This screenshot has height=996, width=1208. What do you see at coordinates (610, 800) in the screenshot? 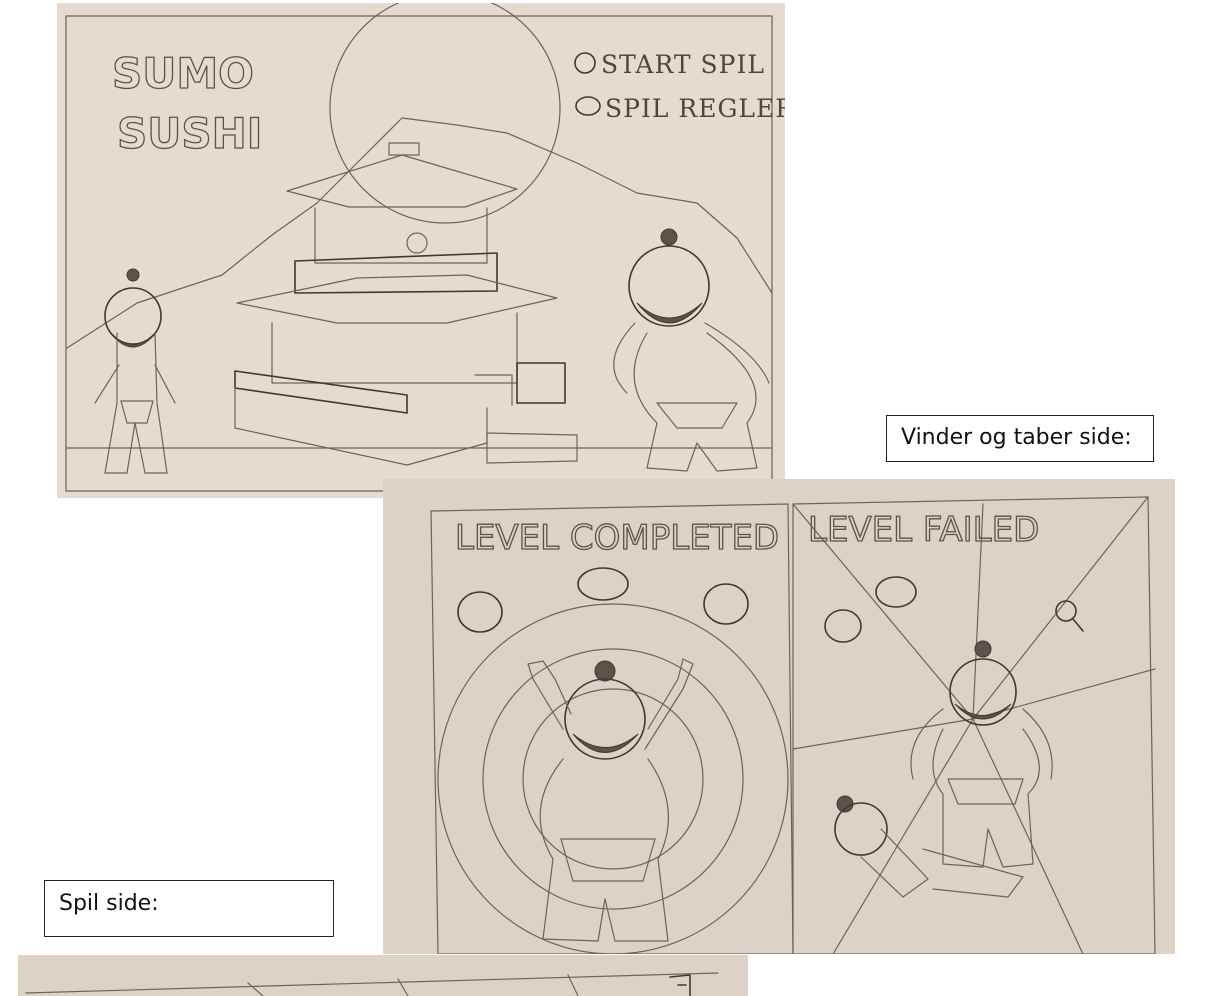
I see `victorious-sumo-figure` at bounding box center [610, 800].